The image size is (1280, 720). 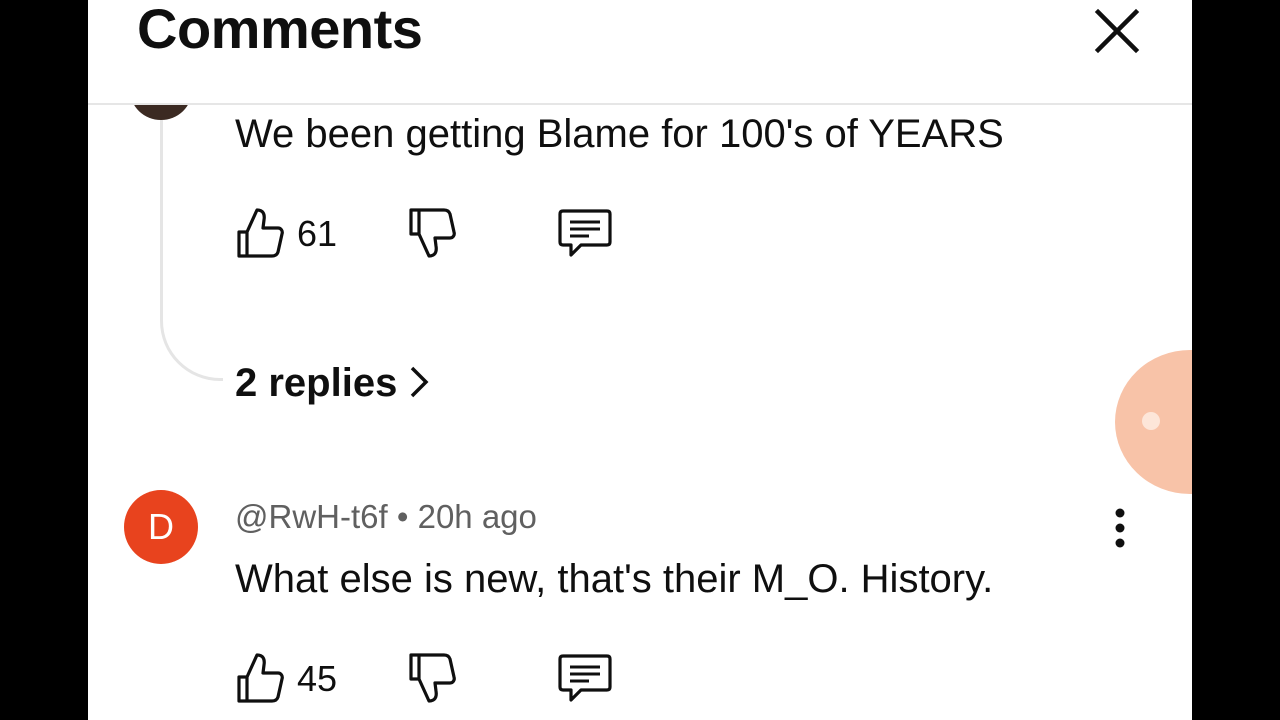 I want to click on comment-text: We been getting Blame for 100's of YEARS, so click(x=619, y=134).